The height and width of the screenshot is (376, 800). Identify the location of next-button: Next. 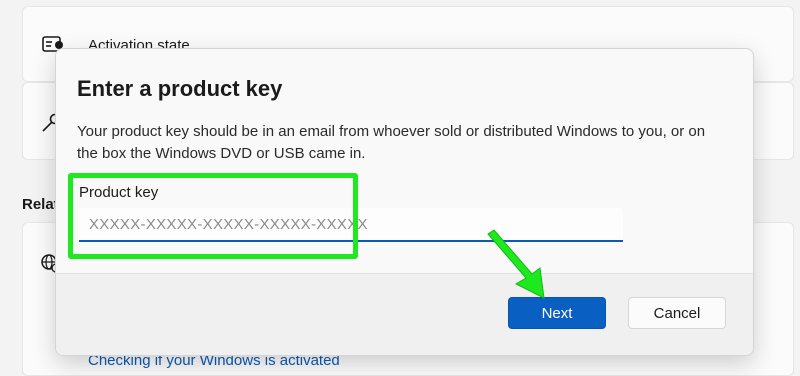
(557, 313).